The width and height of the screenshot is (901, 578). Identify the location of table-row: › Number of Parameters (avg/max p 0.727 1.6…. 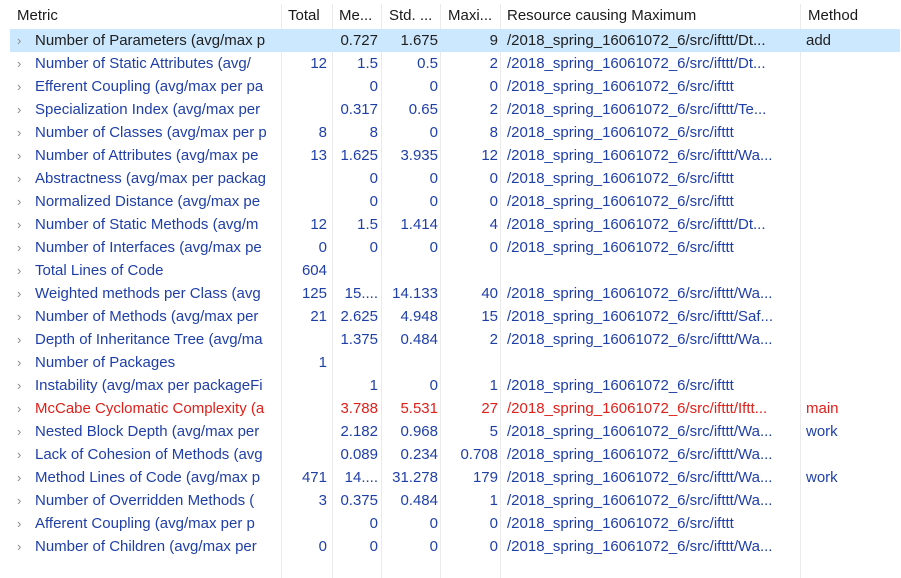
(455, 40).